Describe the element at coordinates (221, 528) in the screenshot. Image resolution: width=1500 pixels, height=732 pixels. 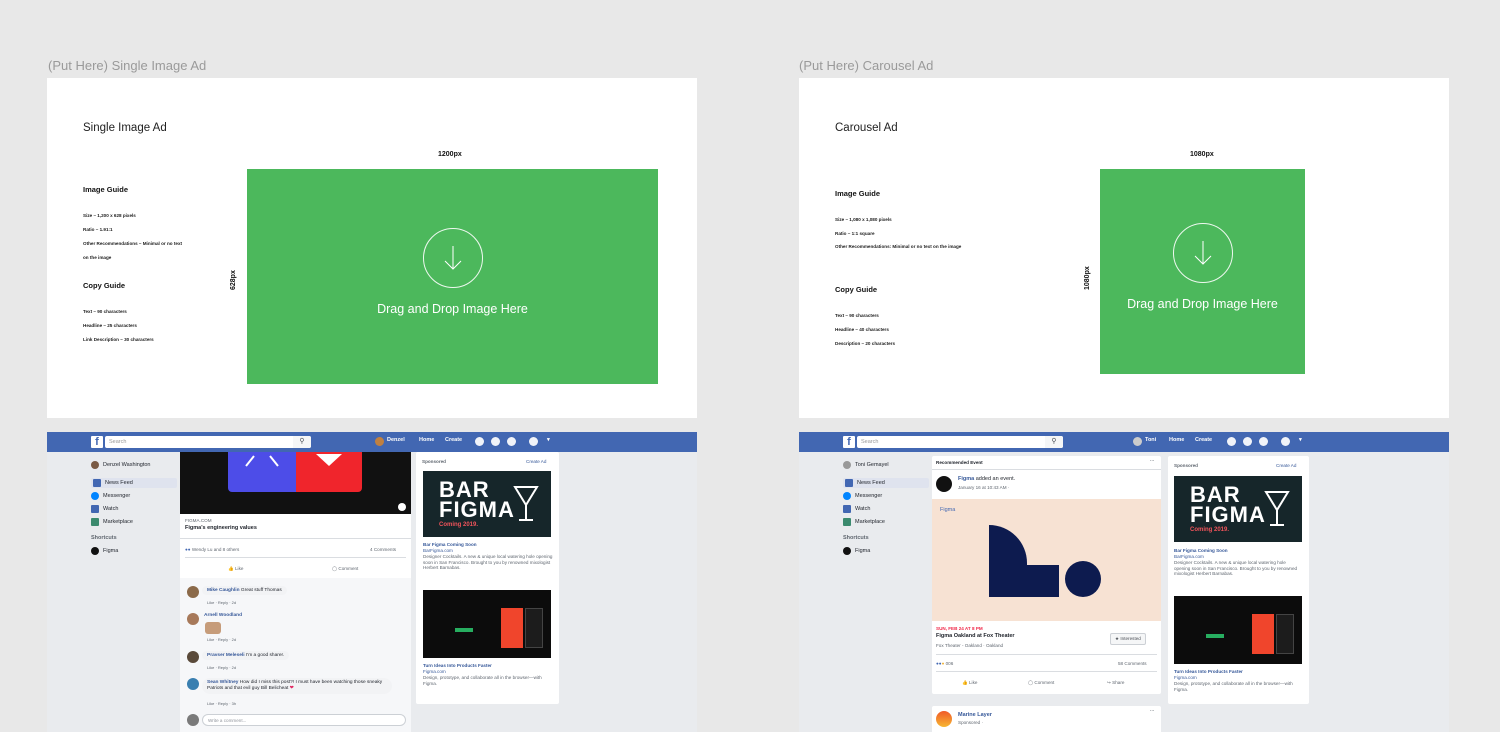
I see `post-title: Figma's engineering values` at that location.